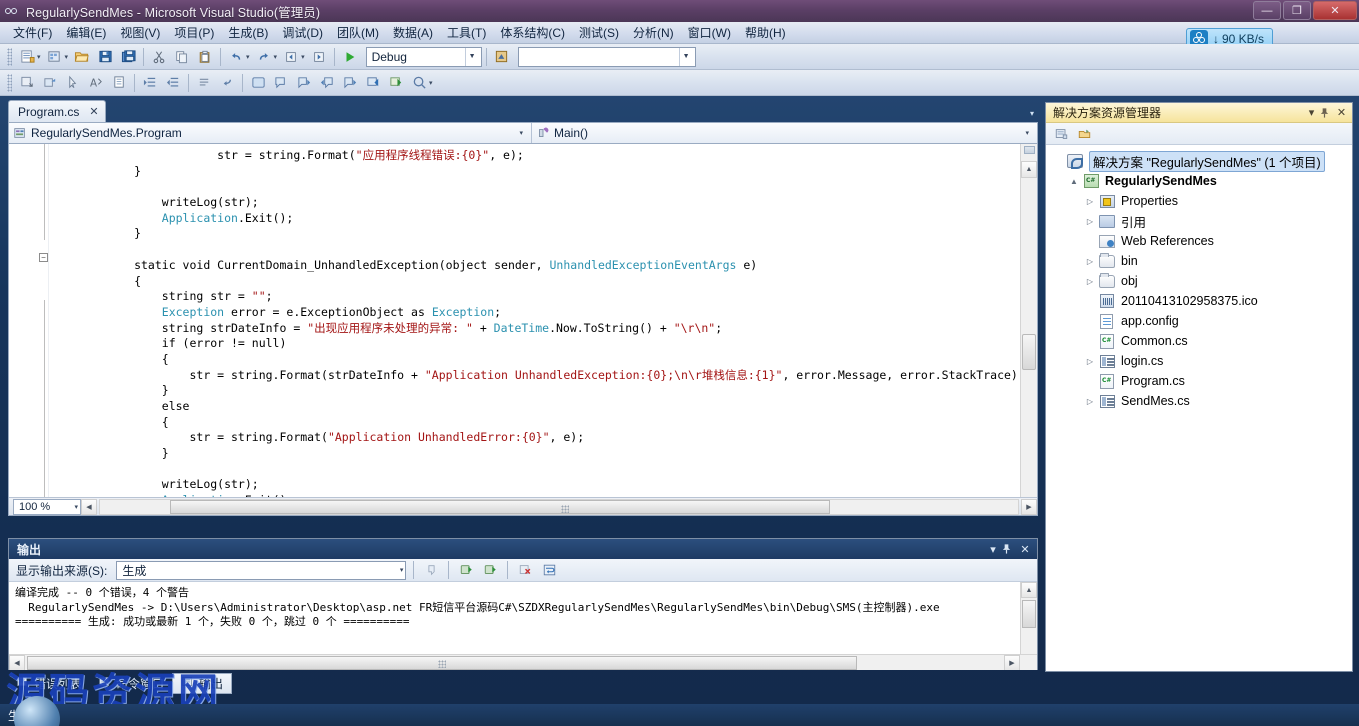 The image size is (1359, 726). I want to click on toolbox-icon: A, so click(96, 82).